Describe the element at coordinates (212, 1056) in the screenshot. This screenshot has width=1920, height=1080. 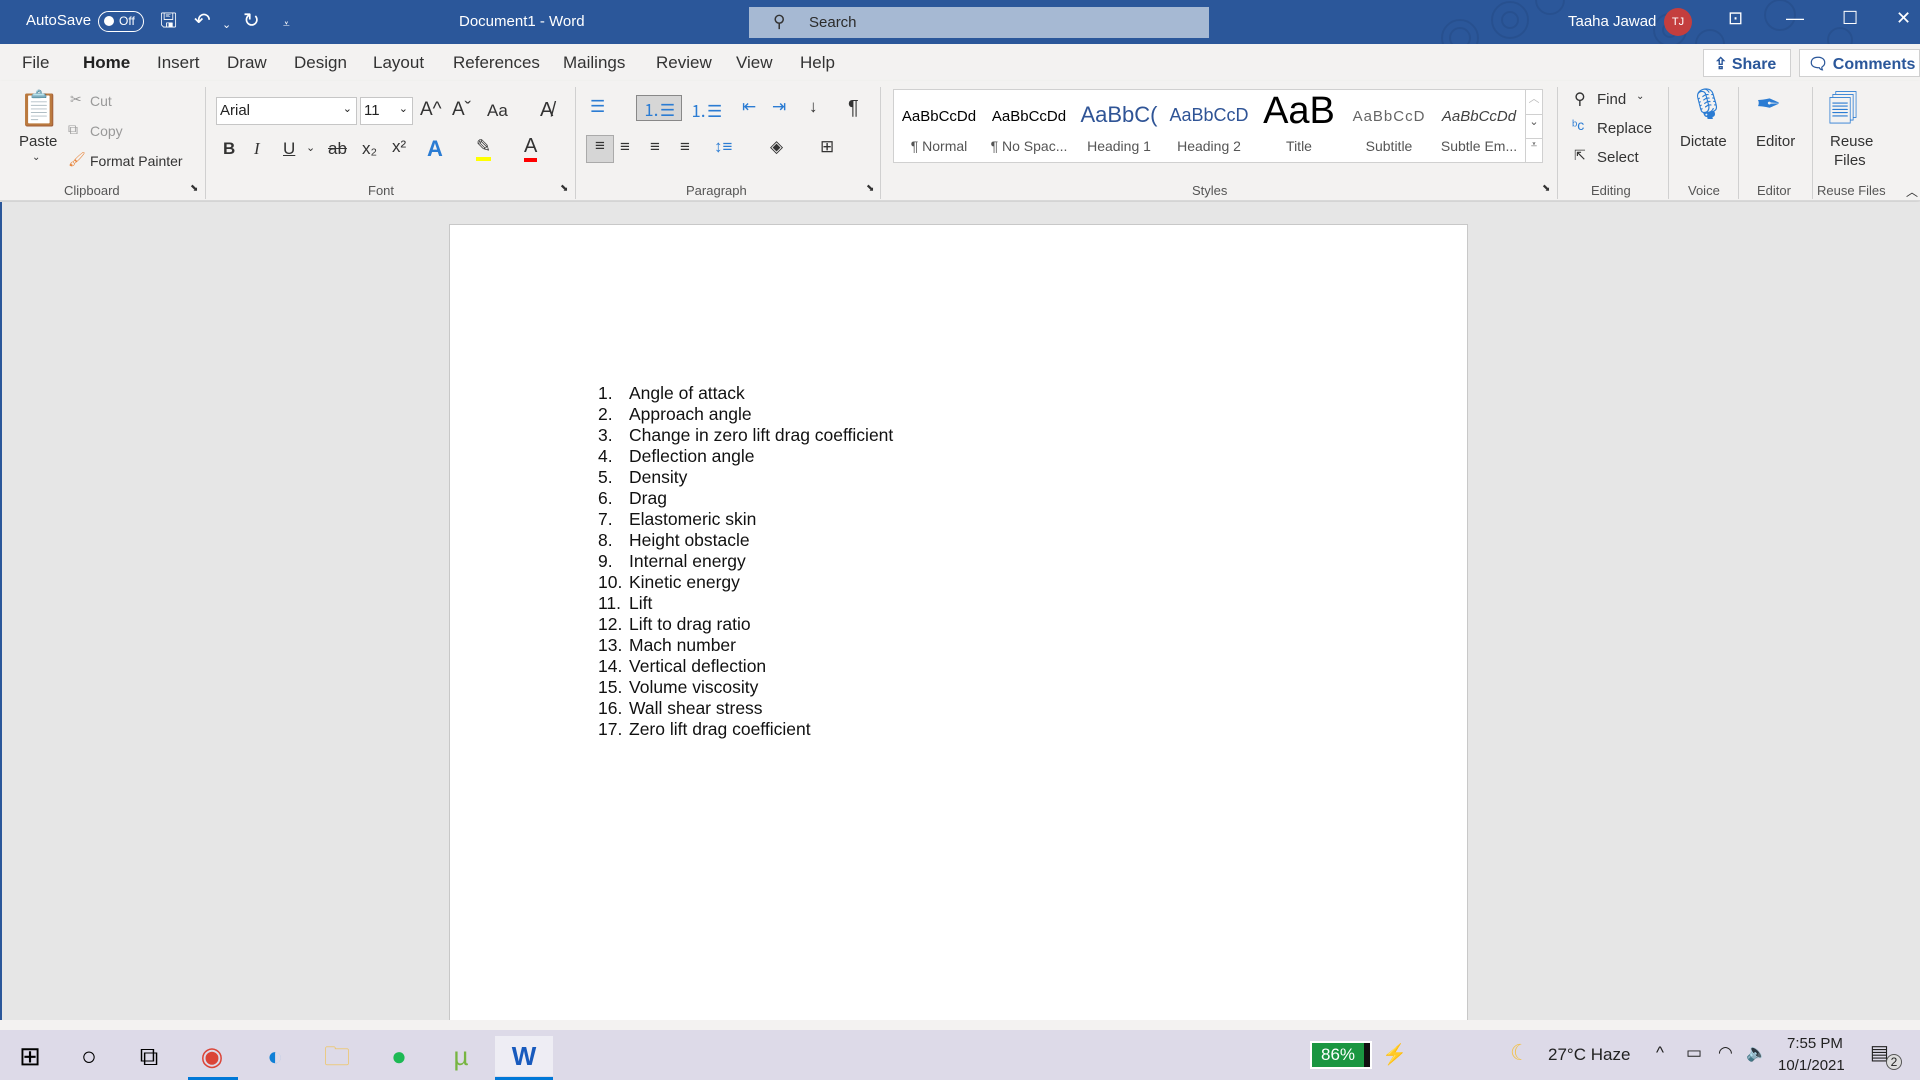
I see `chrome-icon: ◉` at that location.